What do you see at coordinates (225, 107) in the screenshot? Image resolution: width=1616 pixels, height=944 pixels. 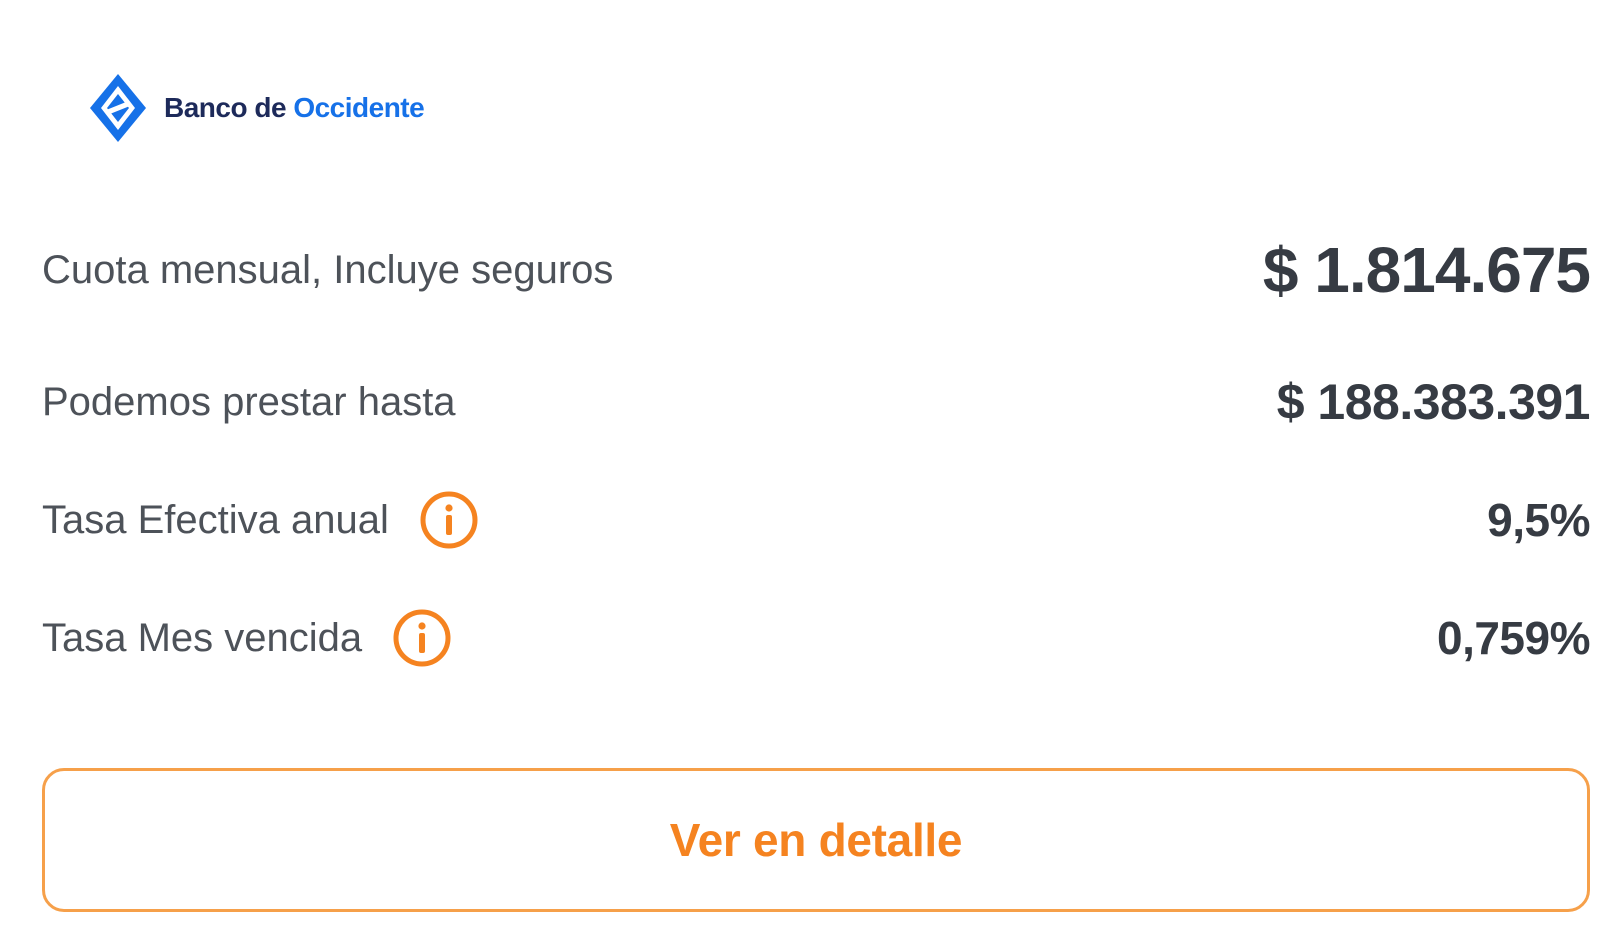 I see `bank-name-part1: Banco de` at bounding box center [225, 107].